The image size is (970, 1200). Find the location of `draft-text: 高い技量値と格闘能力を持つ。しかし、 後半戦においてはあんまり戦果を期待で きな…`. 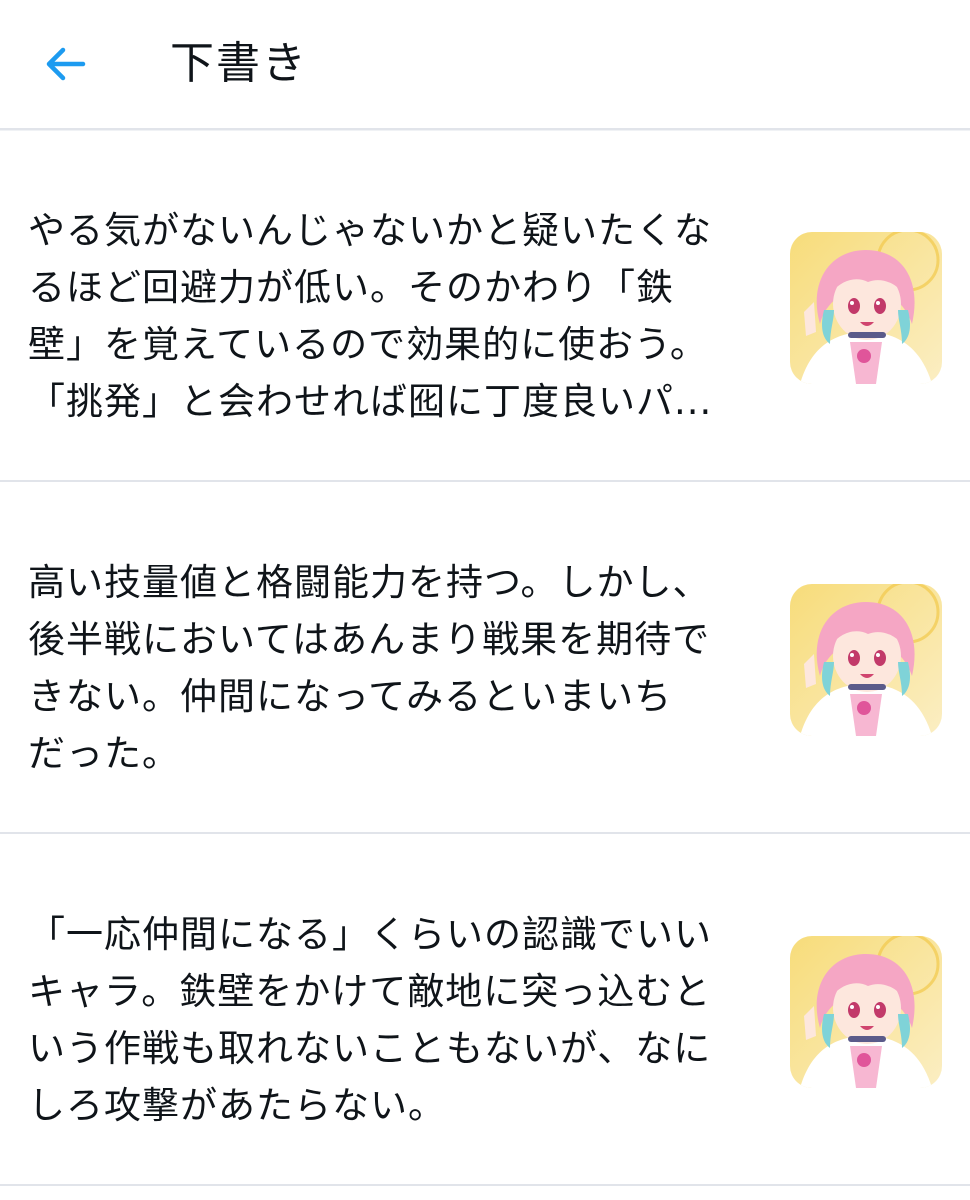

draft-text: 高い技量値と格闘能力を持つ。しかし、 後半戦においてはあんまり戦果を期待で きな… is located at coordinates (369, 668).